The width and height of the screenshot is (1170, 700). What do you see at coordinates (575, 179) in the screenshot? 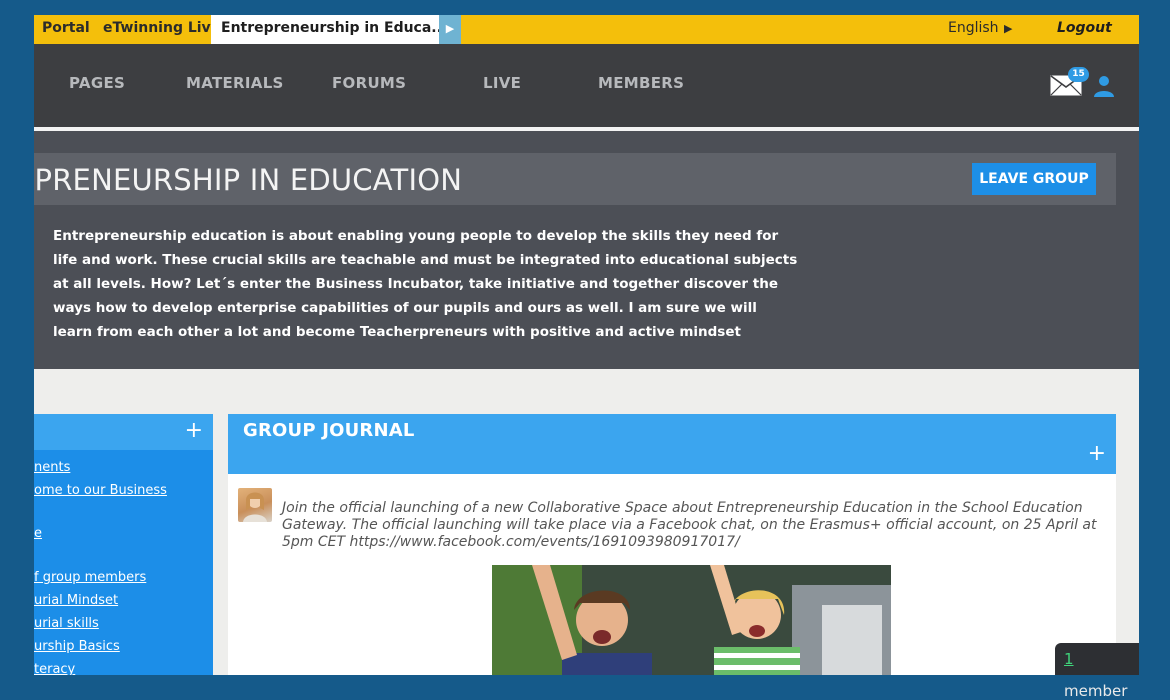
I see `title-bar: EPRENEURSHIP IN EDUCATION` at bounding box center [575, 179].